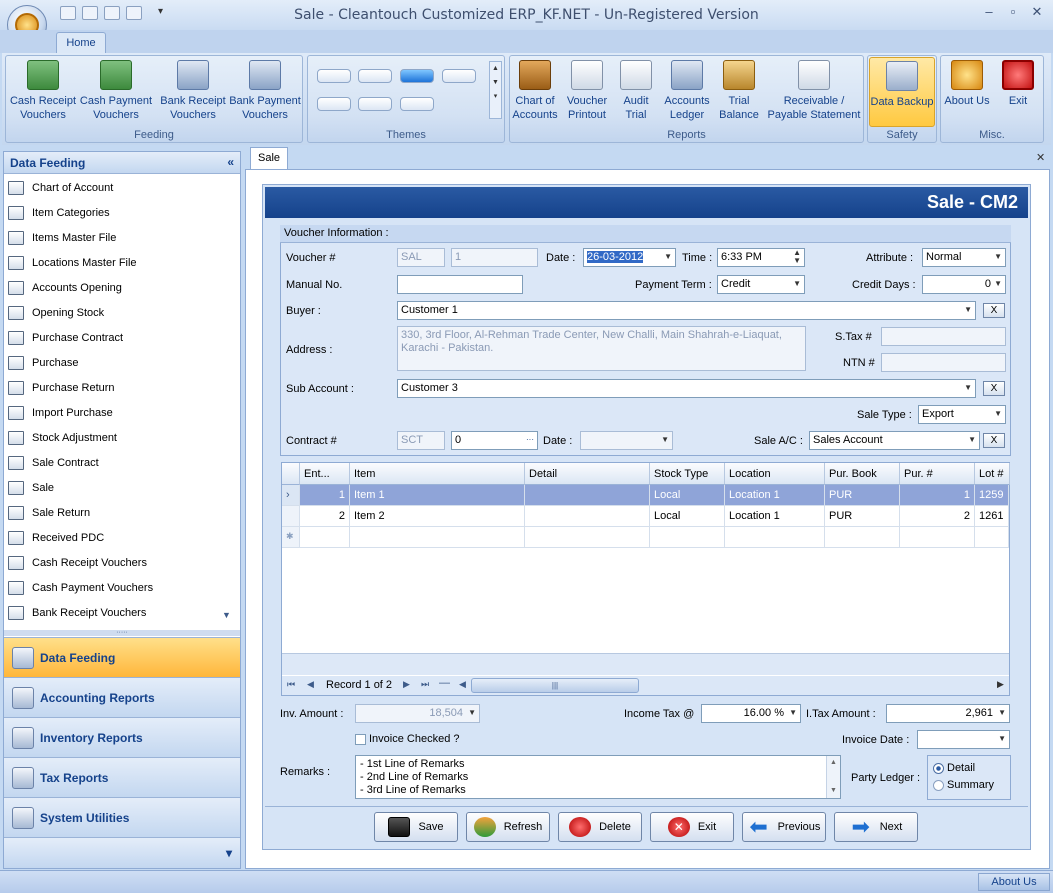 This screenshot has width=1053, height=893. What do you see at coordinates (226, 615) in the screenshot?
I see `scroll-down-icon: ▼` at bounding box center [226, 615].